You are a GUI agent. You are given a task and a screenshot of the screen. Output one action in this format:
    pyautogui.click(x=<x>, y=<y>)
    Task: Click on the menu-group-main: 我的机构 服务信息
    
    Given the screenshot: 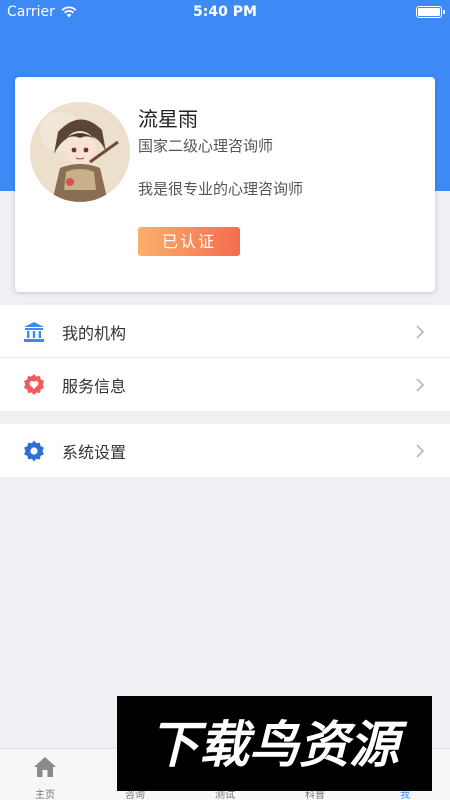 What is the action you would take?
    pyautogui.click(x=225, y=358)
    